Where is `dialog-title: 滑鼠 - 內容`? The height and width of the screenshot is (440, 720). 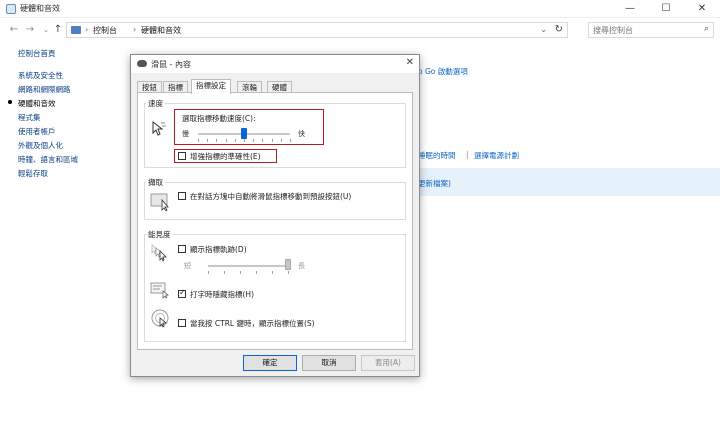
dialog-title: 滑鼠 - 內容 is located at coordinates (171, 64).